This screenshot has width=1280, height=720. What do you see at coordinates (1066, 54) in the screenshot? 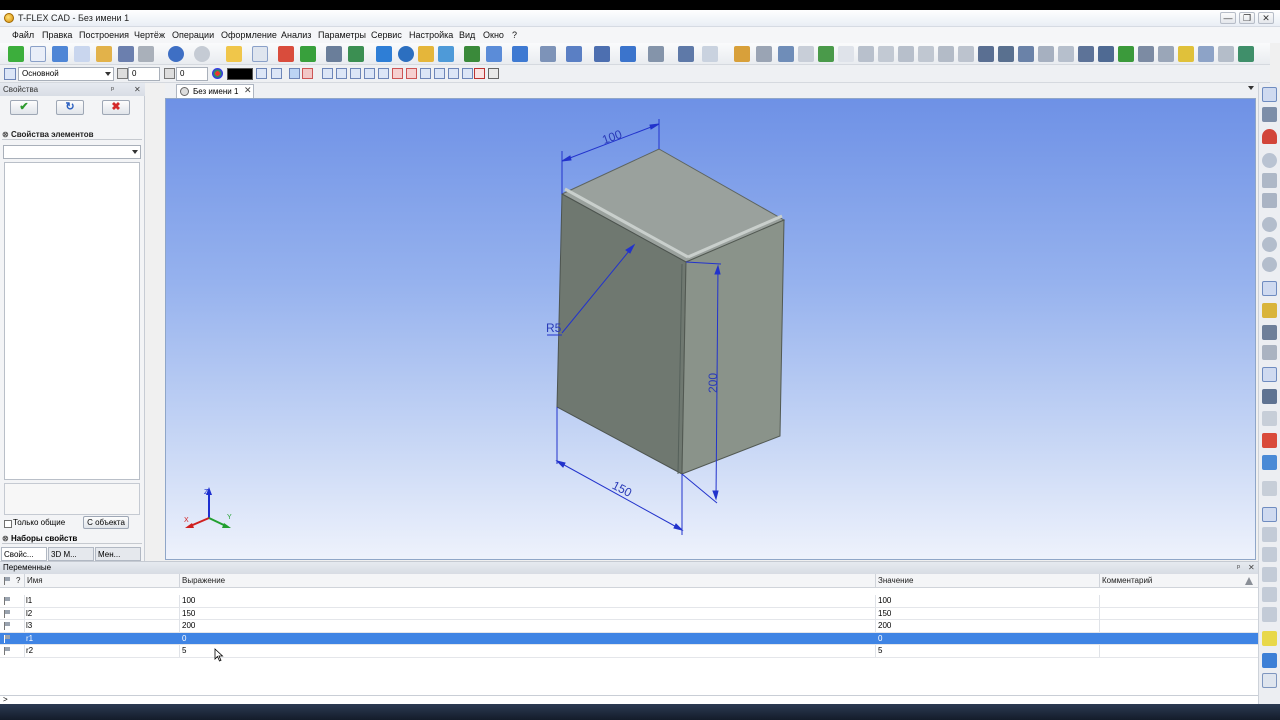
I see `roughness-icon` at bounding box center [1066, 54].